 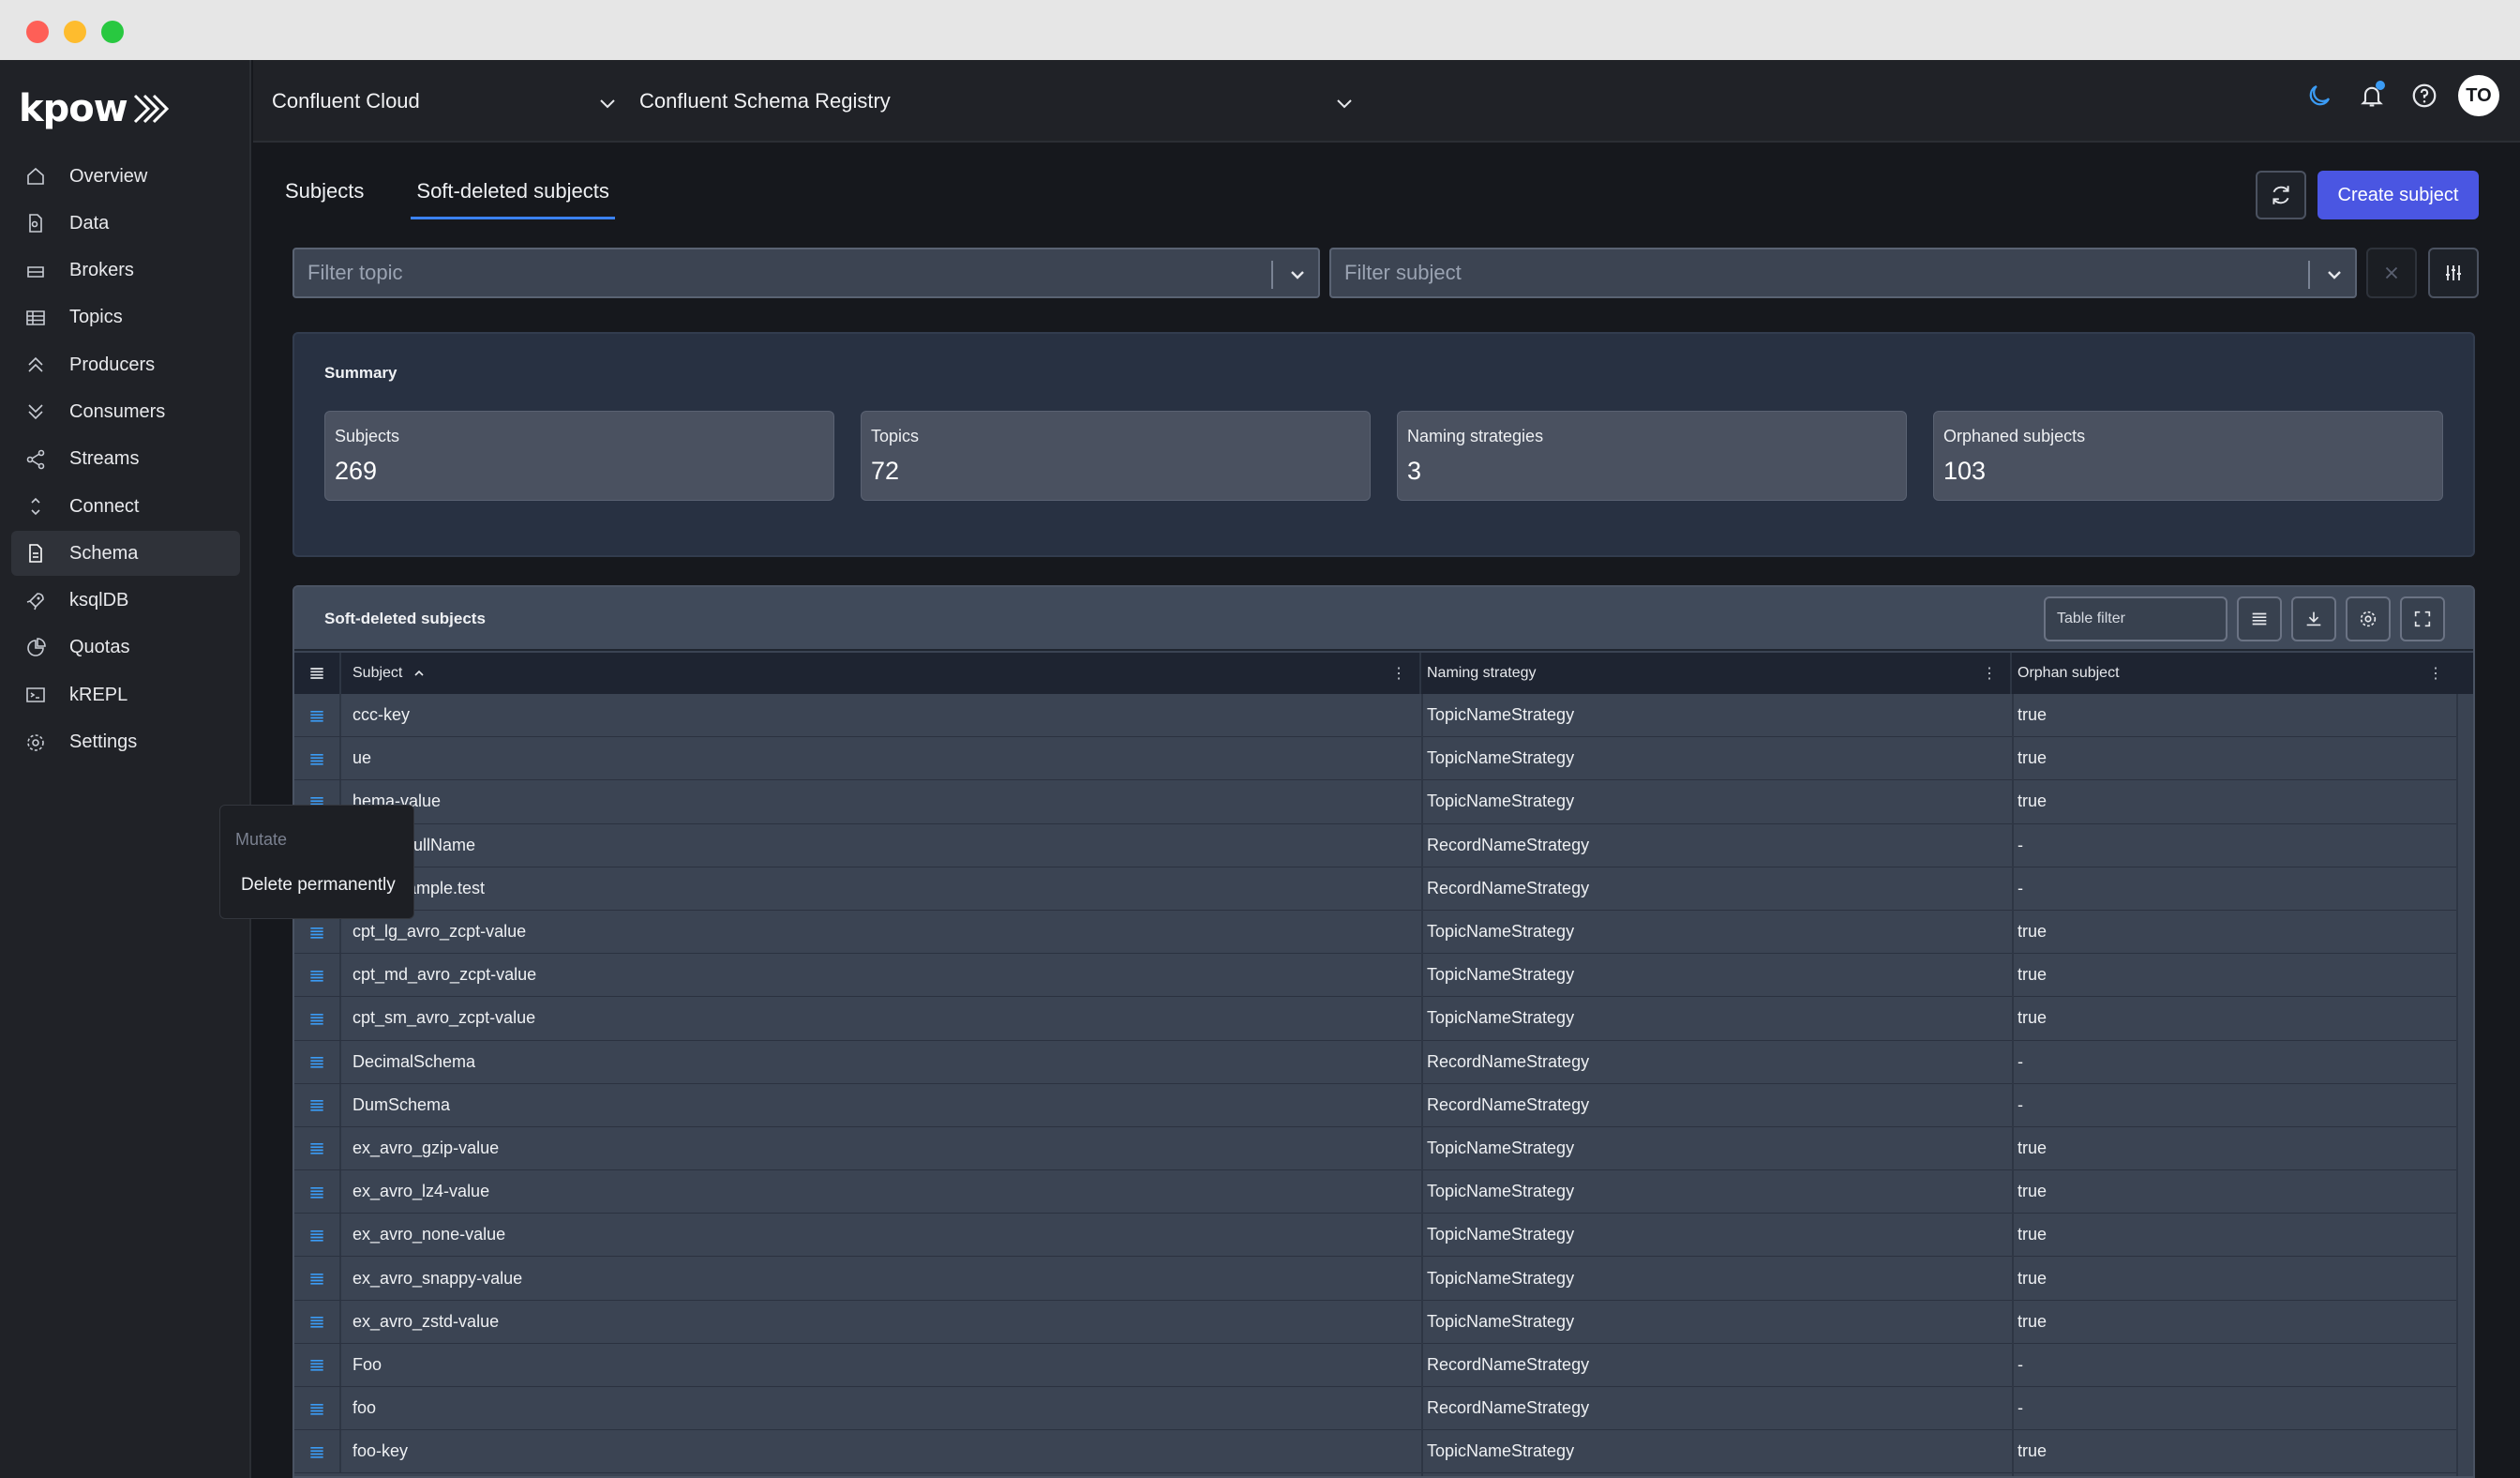 What do you see at coordinates (2136, 618) in the screenshot?
I see `table-filter-input: Table filter` at bounding box center [2136, 618].